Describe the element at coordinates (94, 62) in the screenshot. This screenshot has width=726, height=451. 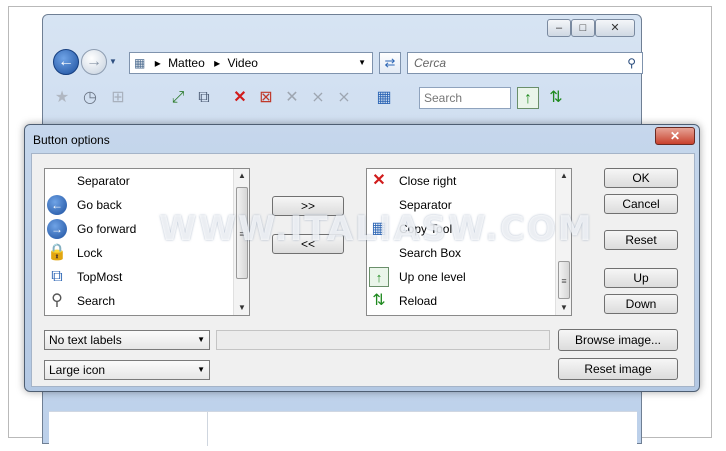
I see `forward-button: →` at that location.